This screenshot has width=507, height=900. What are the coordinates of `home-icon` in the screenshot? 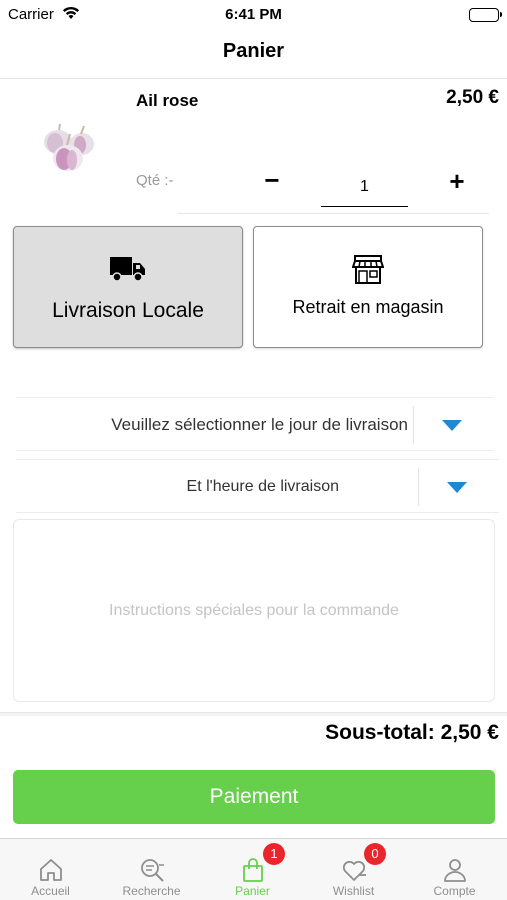 It's located at (50, 871).